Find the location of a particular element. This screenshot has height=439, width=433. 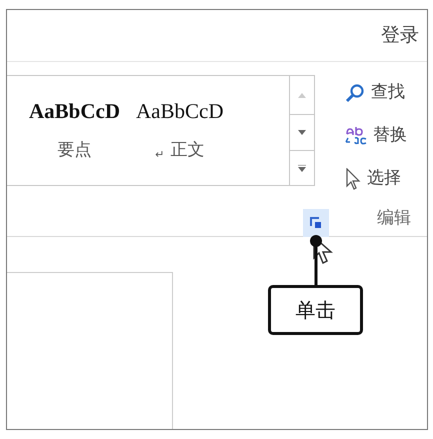

launcher-icon is located at coordinates (316, 223).